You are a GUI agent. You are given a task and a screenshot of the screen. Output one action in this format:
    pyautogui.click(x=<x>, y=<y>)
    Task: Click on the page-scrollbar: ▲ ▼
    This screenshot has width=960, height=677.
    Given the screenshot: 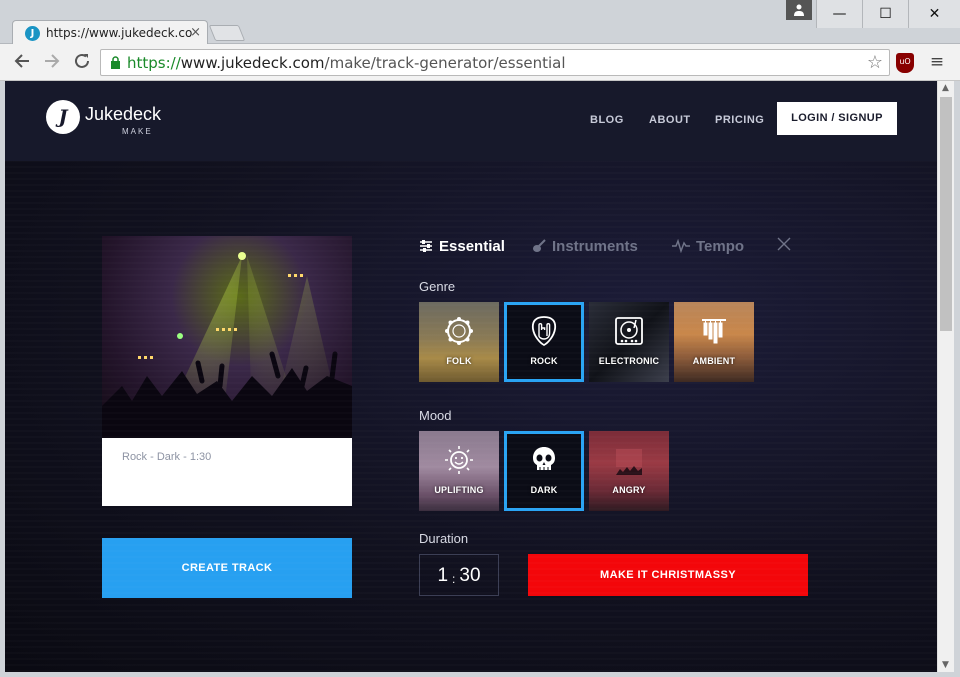 What is the action you would take?
    pyautogui.click(x=945, y=376)
    